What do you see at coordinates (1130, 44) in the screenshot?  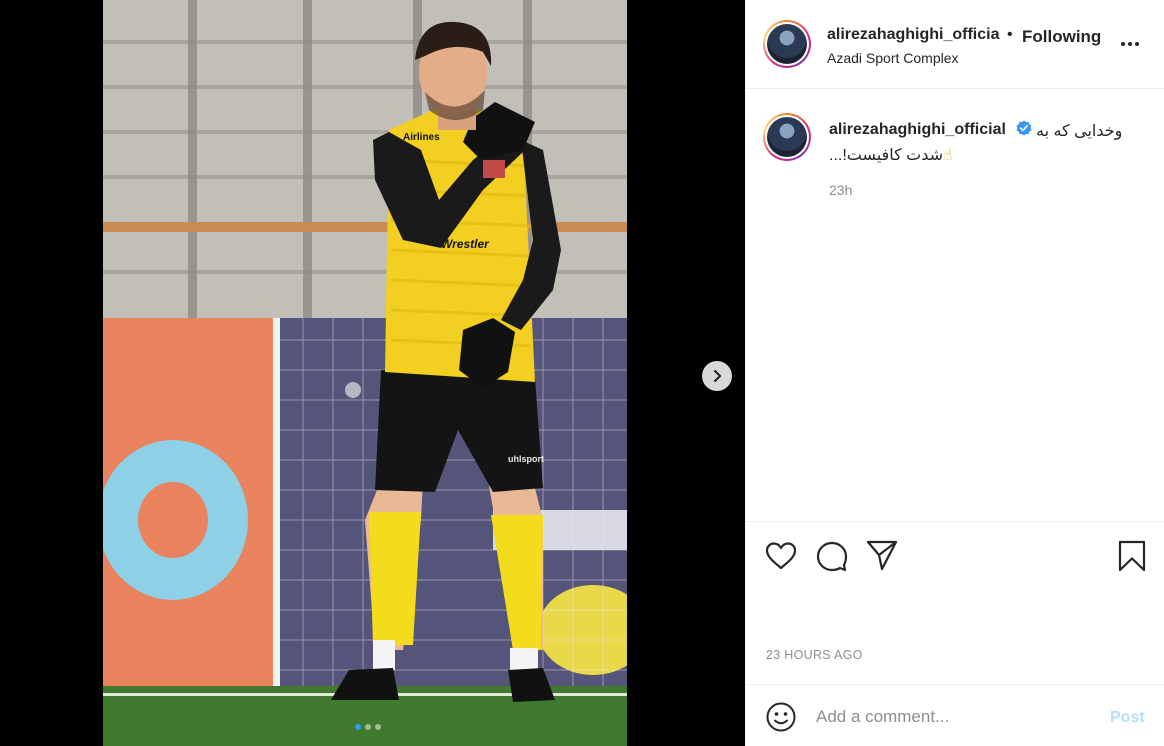 I see `more-horizontal-icon` at bounding box center [1130, 44].